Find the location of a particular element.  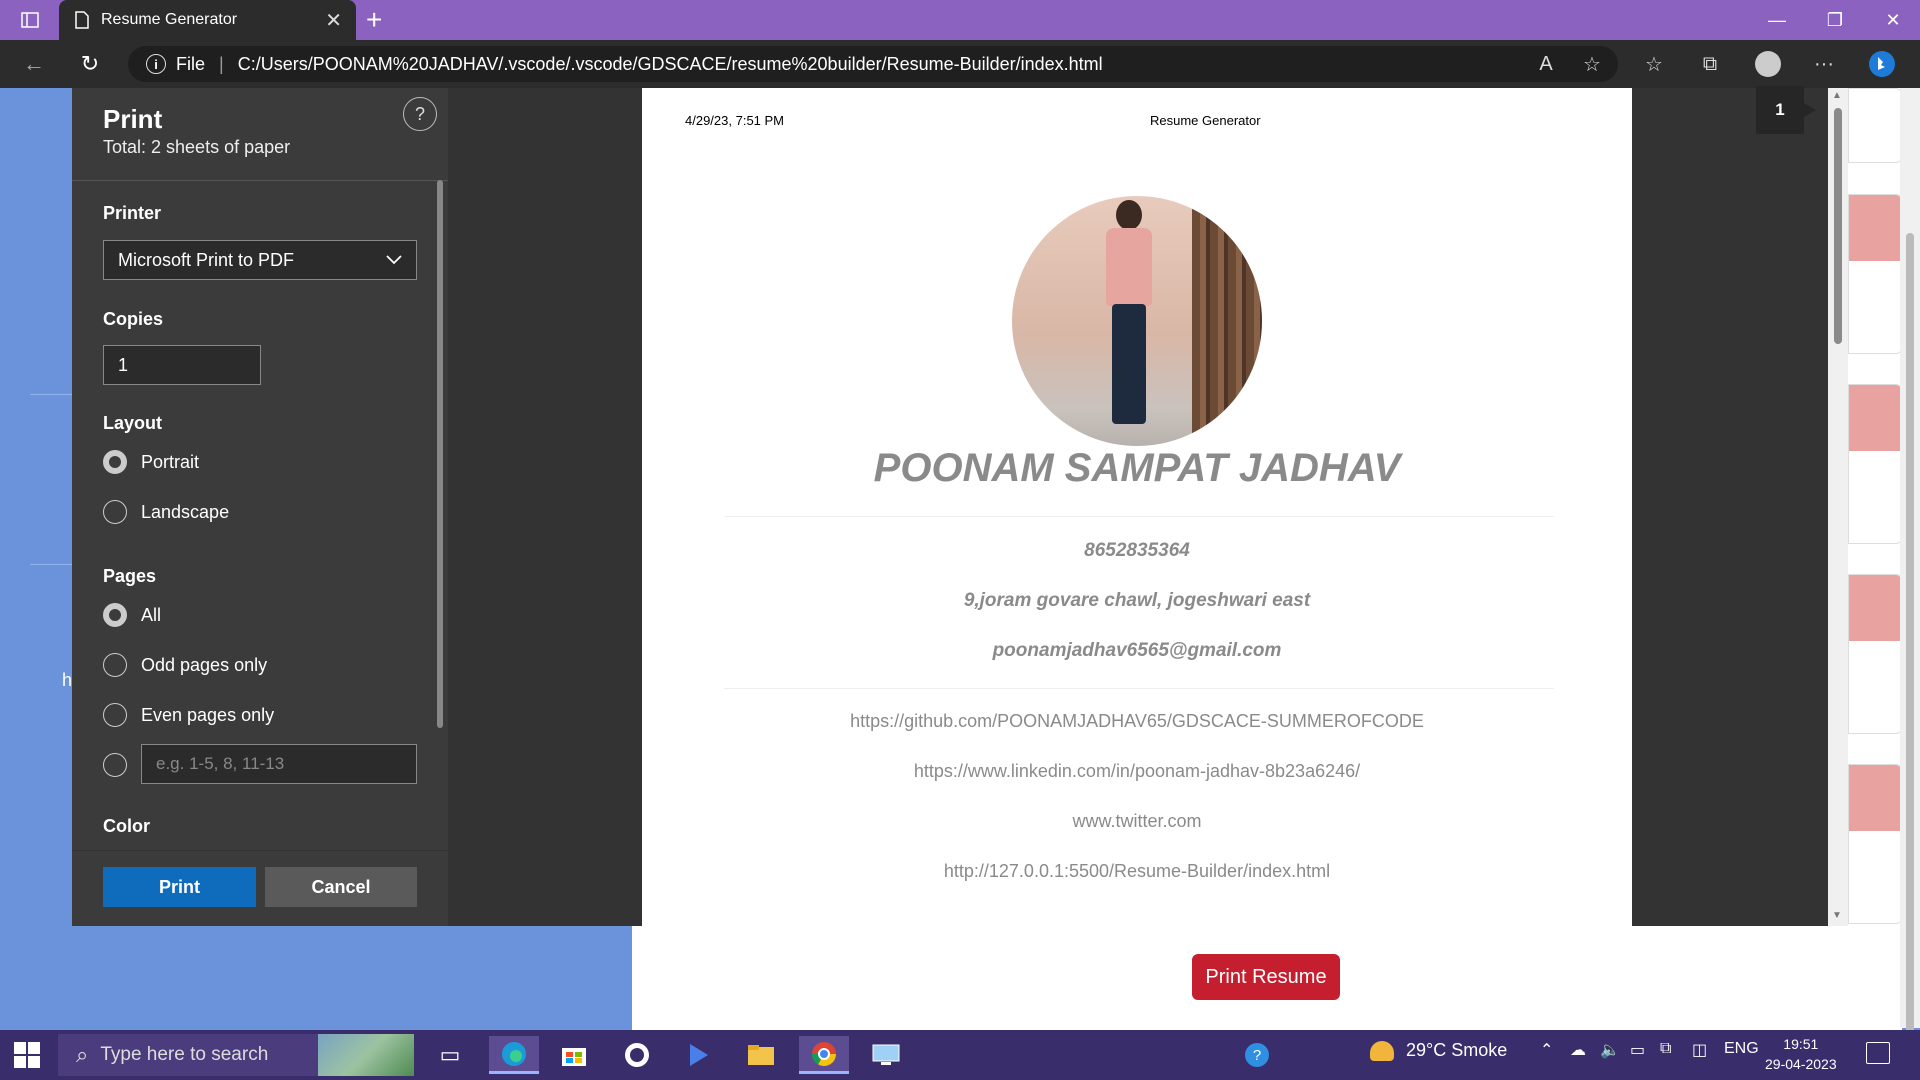

resume-address: 9,joram govare chawl, jogeshwari east is located at coordinates (1137, 600).